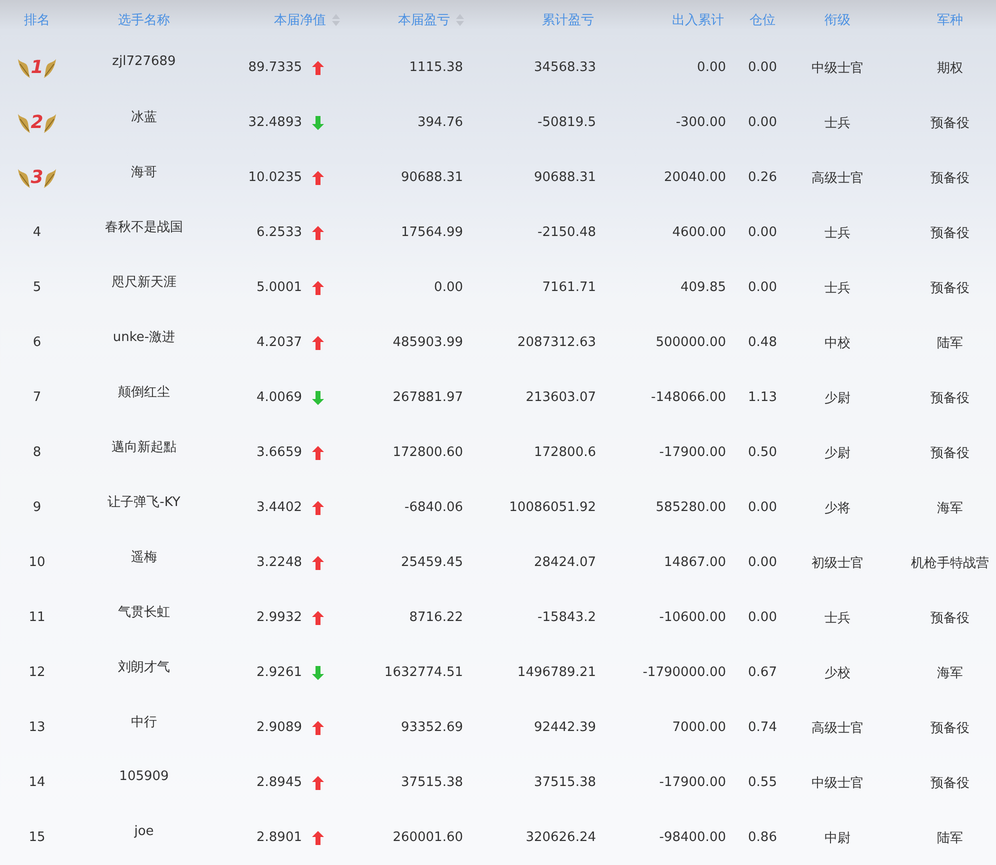 The image size is (996, 865). I want to click on net-value: 3.2248, so click(279, 562).